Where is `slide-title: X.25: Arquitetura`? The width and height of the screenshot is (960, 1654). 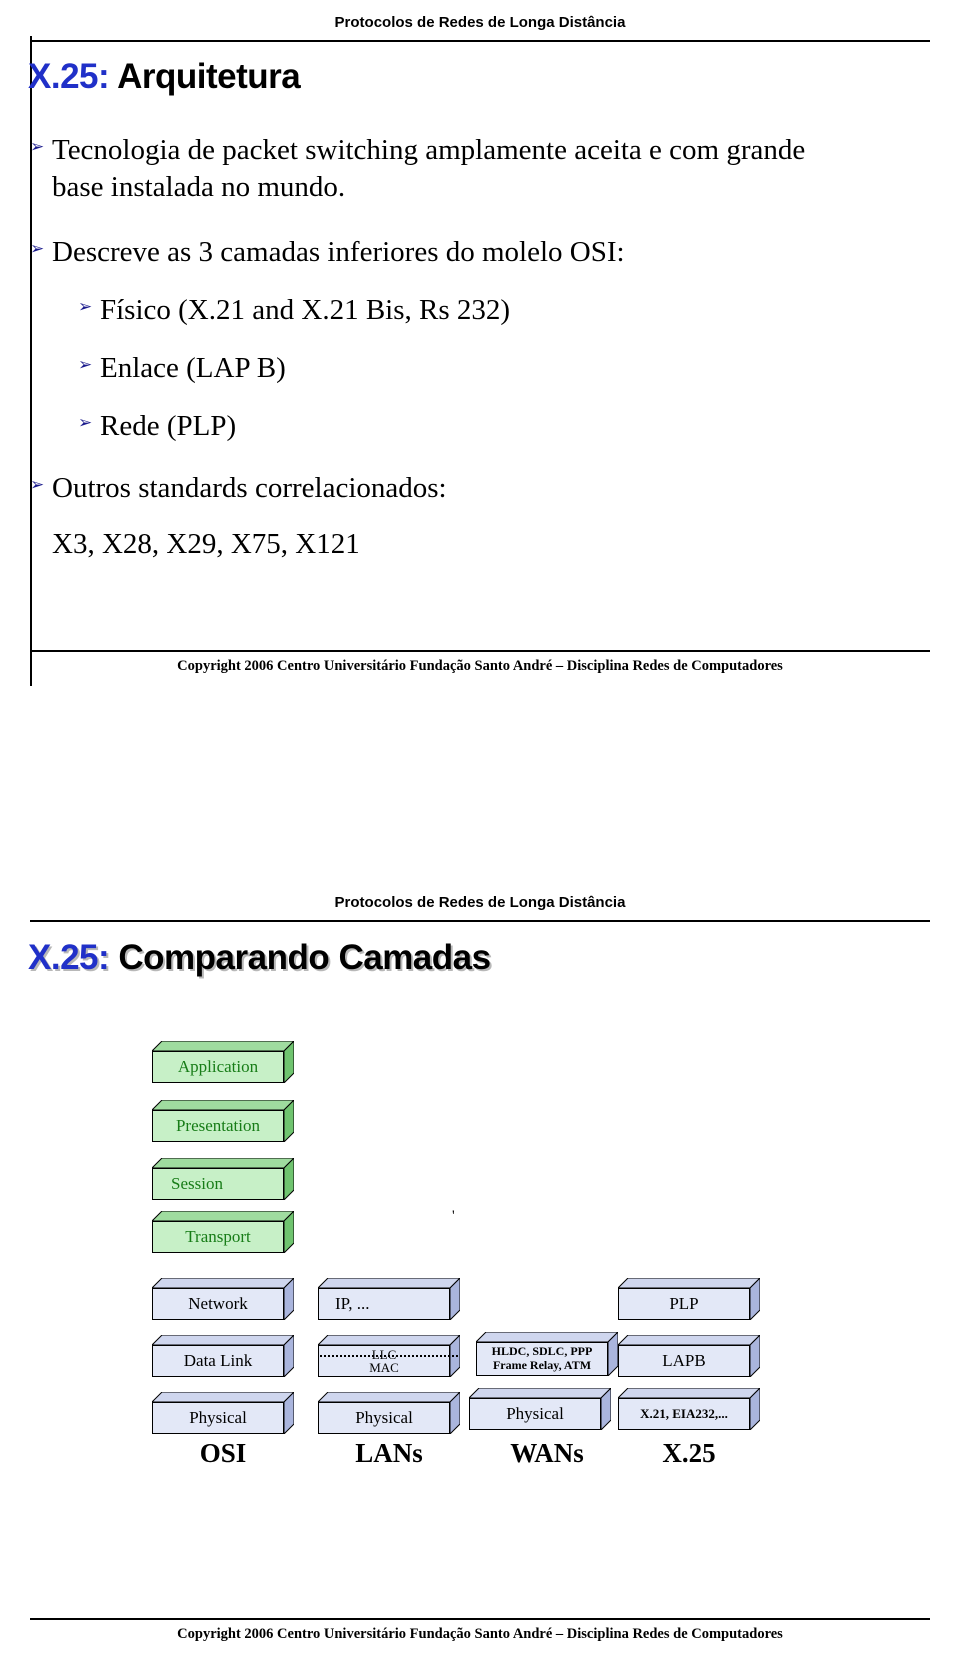
slide-title: X.25: Arquitetura is located at coordinates (164, 77).